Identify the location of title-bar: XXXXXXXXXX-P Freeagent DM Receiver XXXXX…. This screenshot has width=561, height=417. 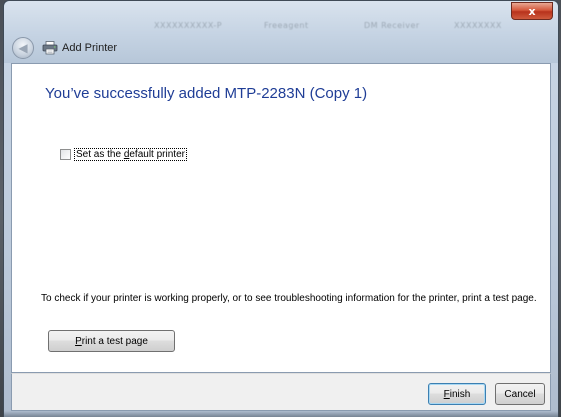
(281, 32).